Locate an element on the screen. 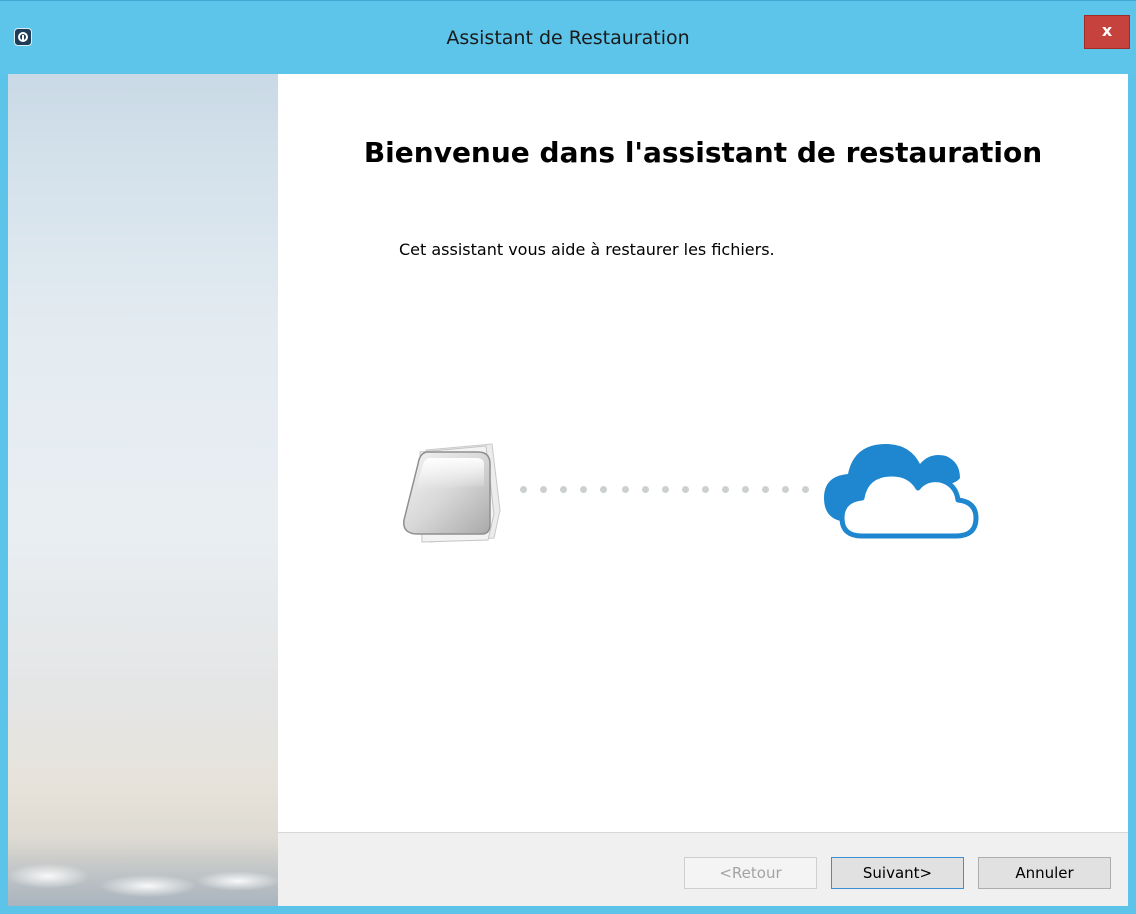 This screenshot has height=914, width=1136. wizard-button-bar: <Retour Suivant> Annuler is located at coordinates (703, 869).